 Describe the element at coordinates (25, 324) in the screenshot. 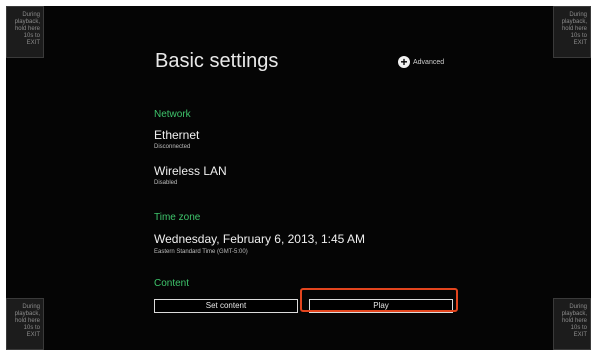

I see `exit-hotspot-bottom-left: During playback, hold here 10s to EXIT` at that location.